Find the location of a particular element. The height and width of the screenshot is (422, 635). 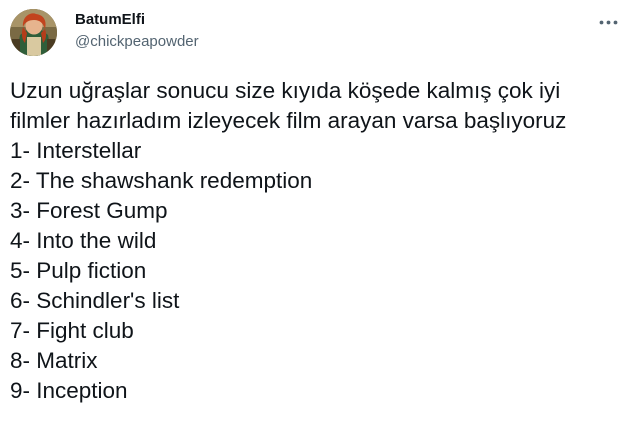

tweet-list-item: 4- Into the wild is located at coordinates (83, 240).